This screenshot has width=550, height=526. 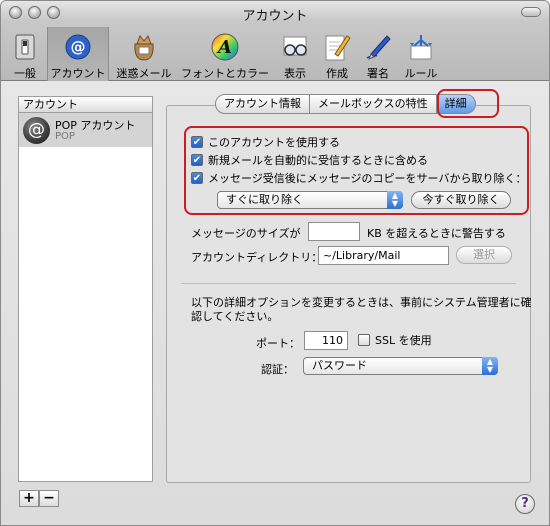 I want to click on size-warning-suffix: KB を超えるときに警告する, so click(x=436, y=233).